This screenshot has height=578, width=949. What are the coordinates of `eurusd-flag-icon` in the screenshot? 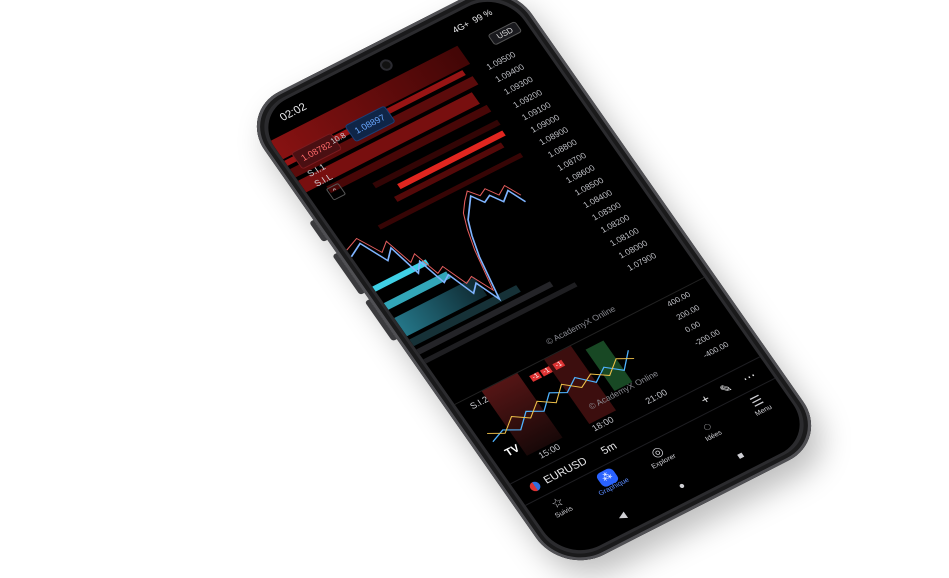 It's located at (535, 486).